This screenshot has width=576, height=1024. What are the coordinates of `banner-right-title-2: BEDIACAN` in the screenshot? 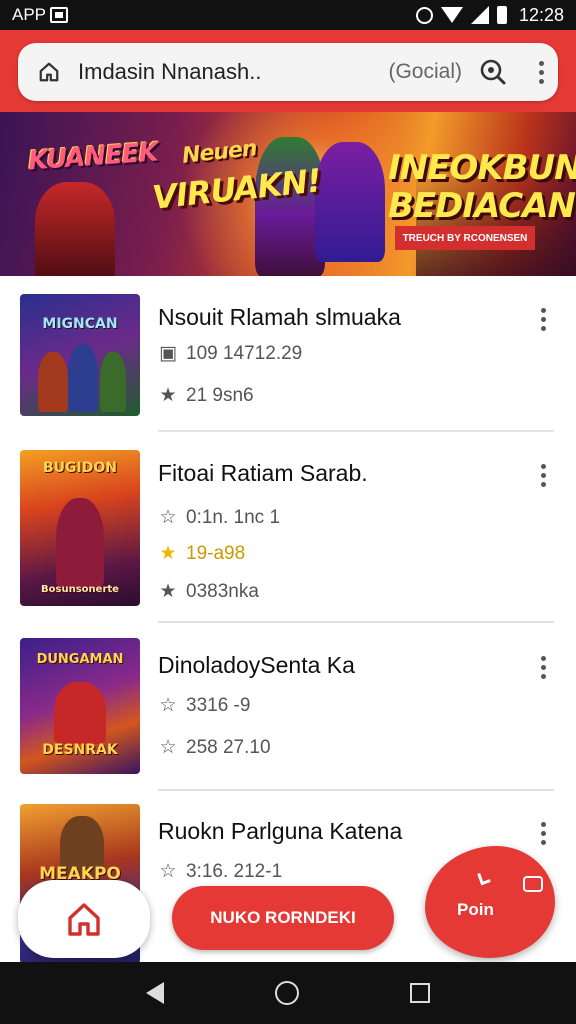 It's located at (482, 206).